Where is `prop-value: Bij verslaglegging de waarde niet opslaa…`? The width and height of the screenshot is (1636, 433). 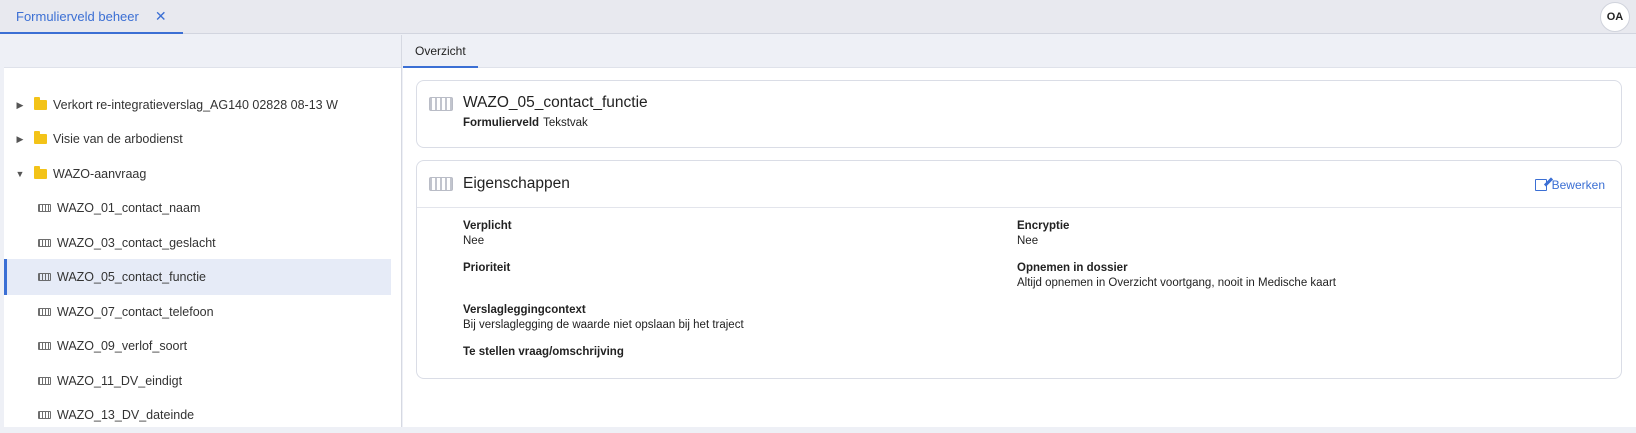 prop-value: Bij verslaglegging de waarde niet opslaa… is located at coordinates (603, 325).